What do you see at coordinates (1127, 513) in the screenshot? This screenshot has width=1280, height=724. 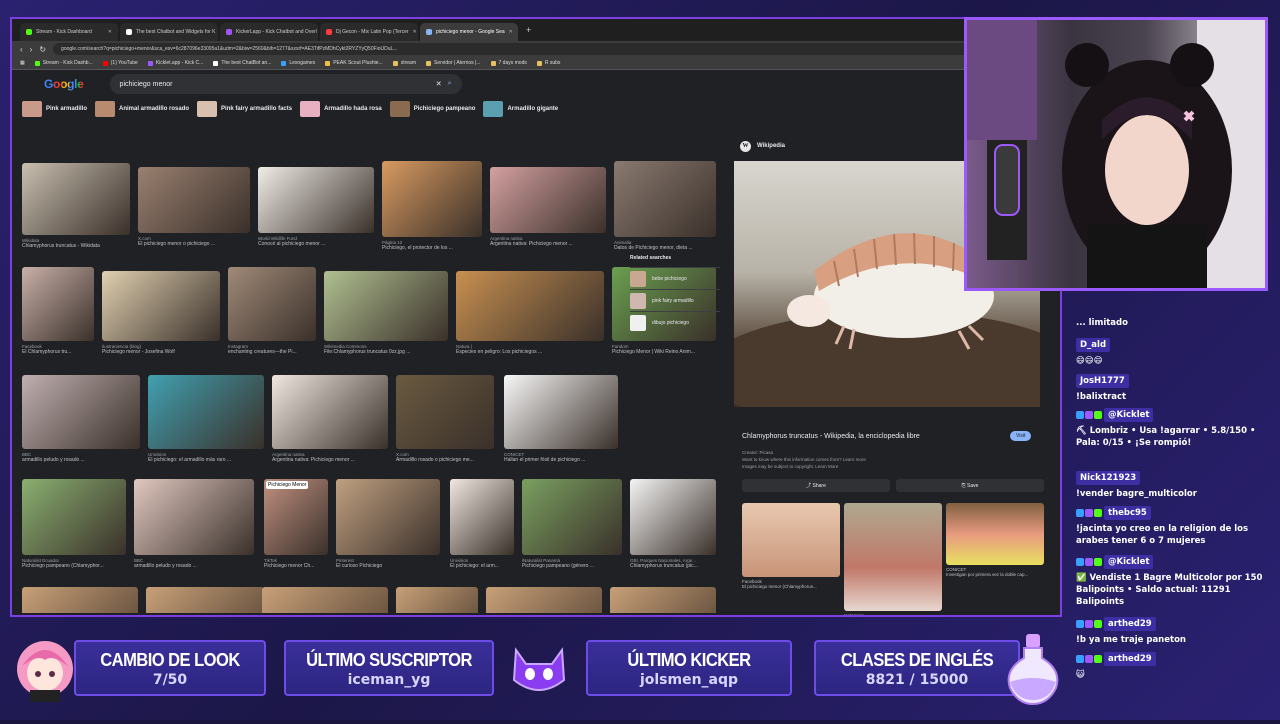 I see `chat-username: thebc95` at bounding box center [1127, 513].